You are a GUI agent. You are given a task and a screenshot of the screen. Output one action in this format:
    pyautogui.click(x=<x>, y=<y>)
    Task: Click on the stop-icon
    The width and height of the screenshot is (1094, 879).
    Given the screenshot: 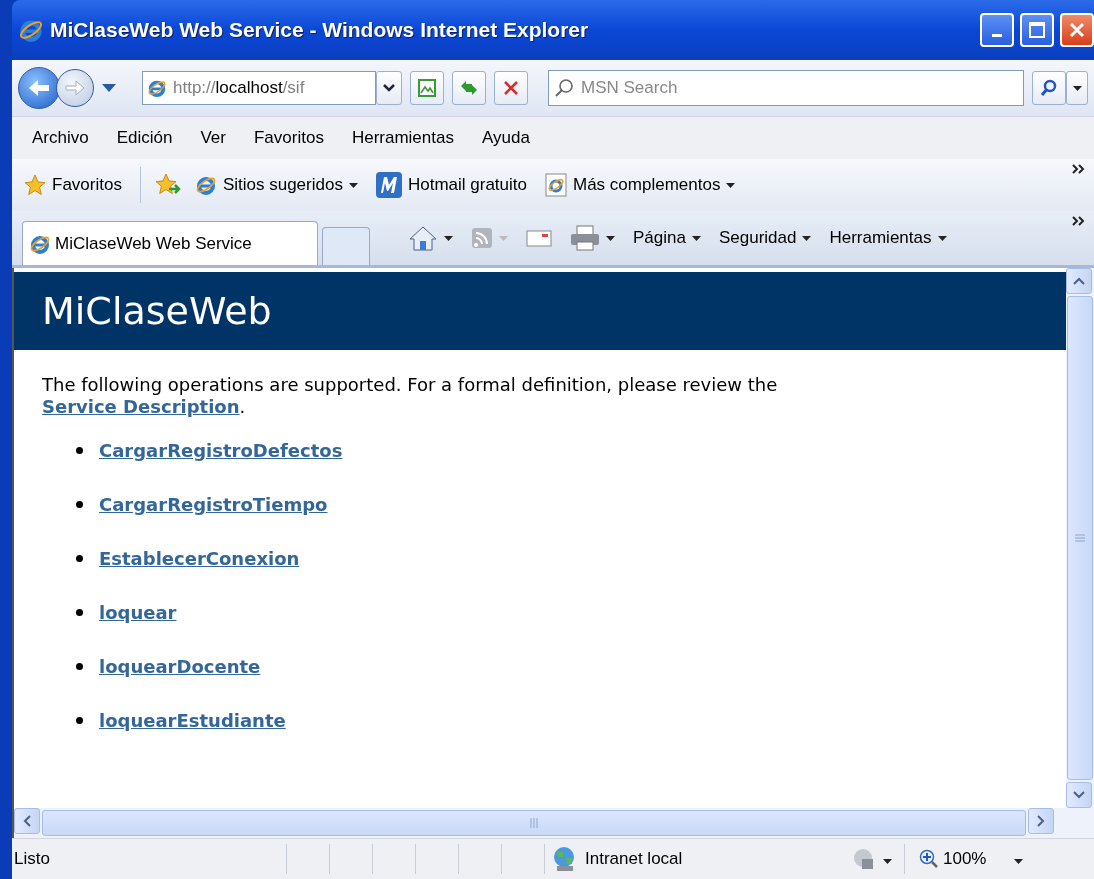 What is the action you would take?
    pyautogui.click(x=511, y=88)
    